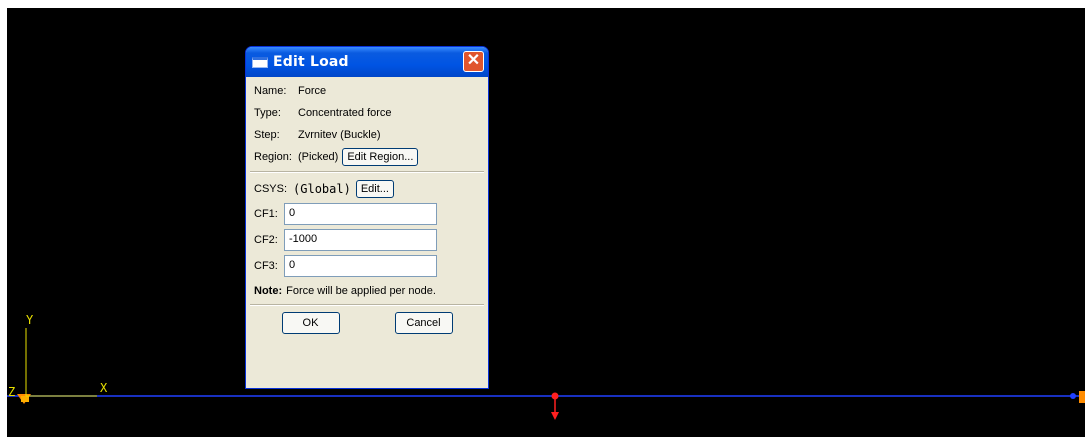  Describe the element at coordinates (318, 157) in the screenshot. I see `region-value: (Picked)` at that location.